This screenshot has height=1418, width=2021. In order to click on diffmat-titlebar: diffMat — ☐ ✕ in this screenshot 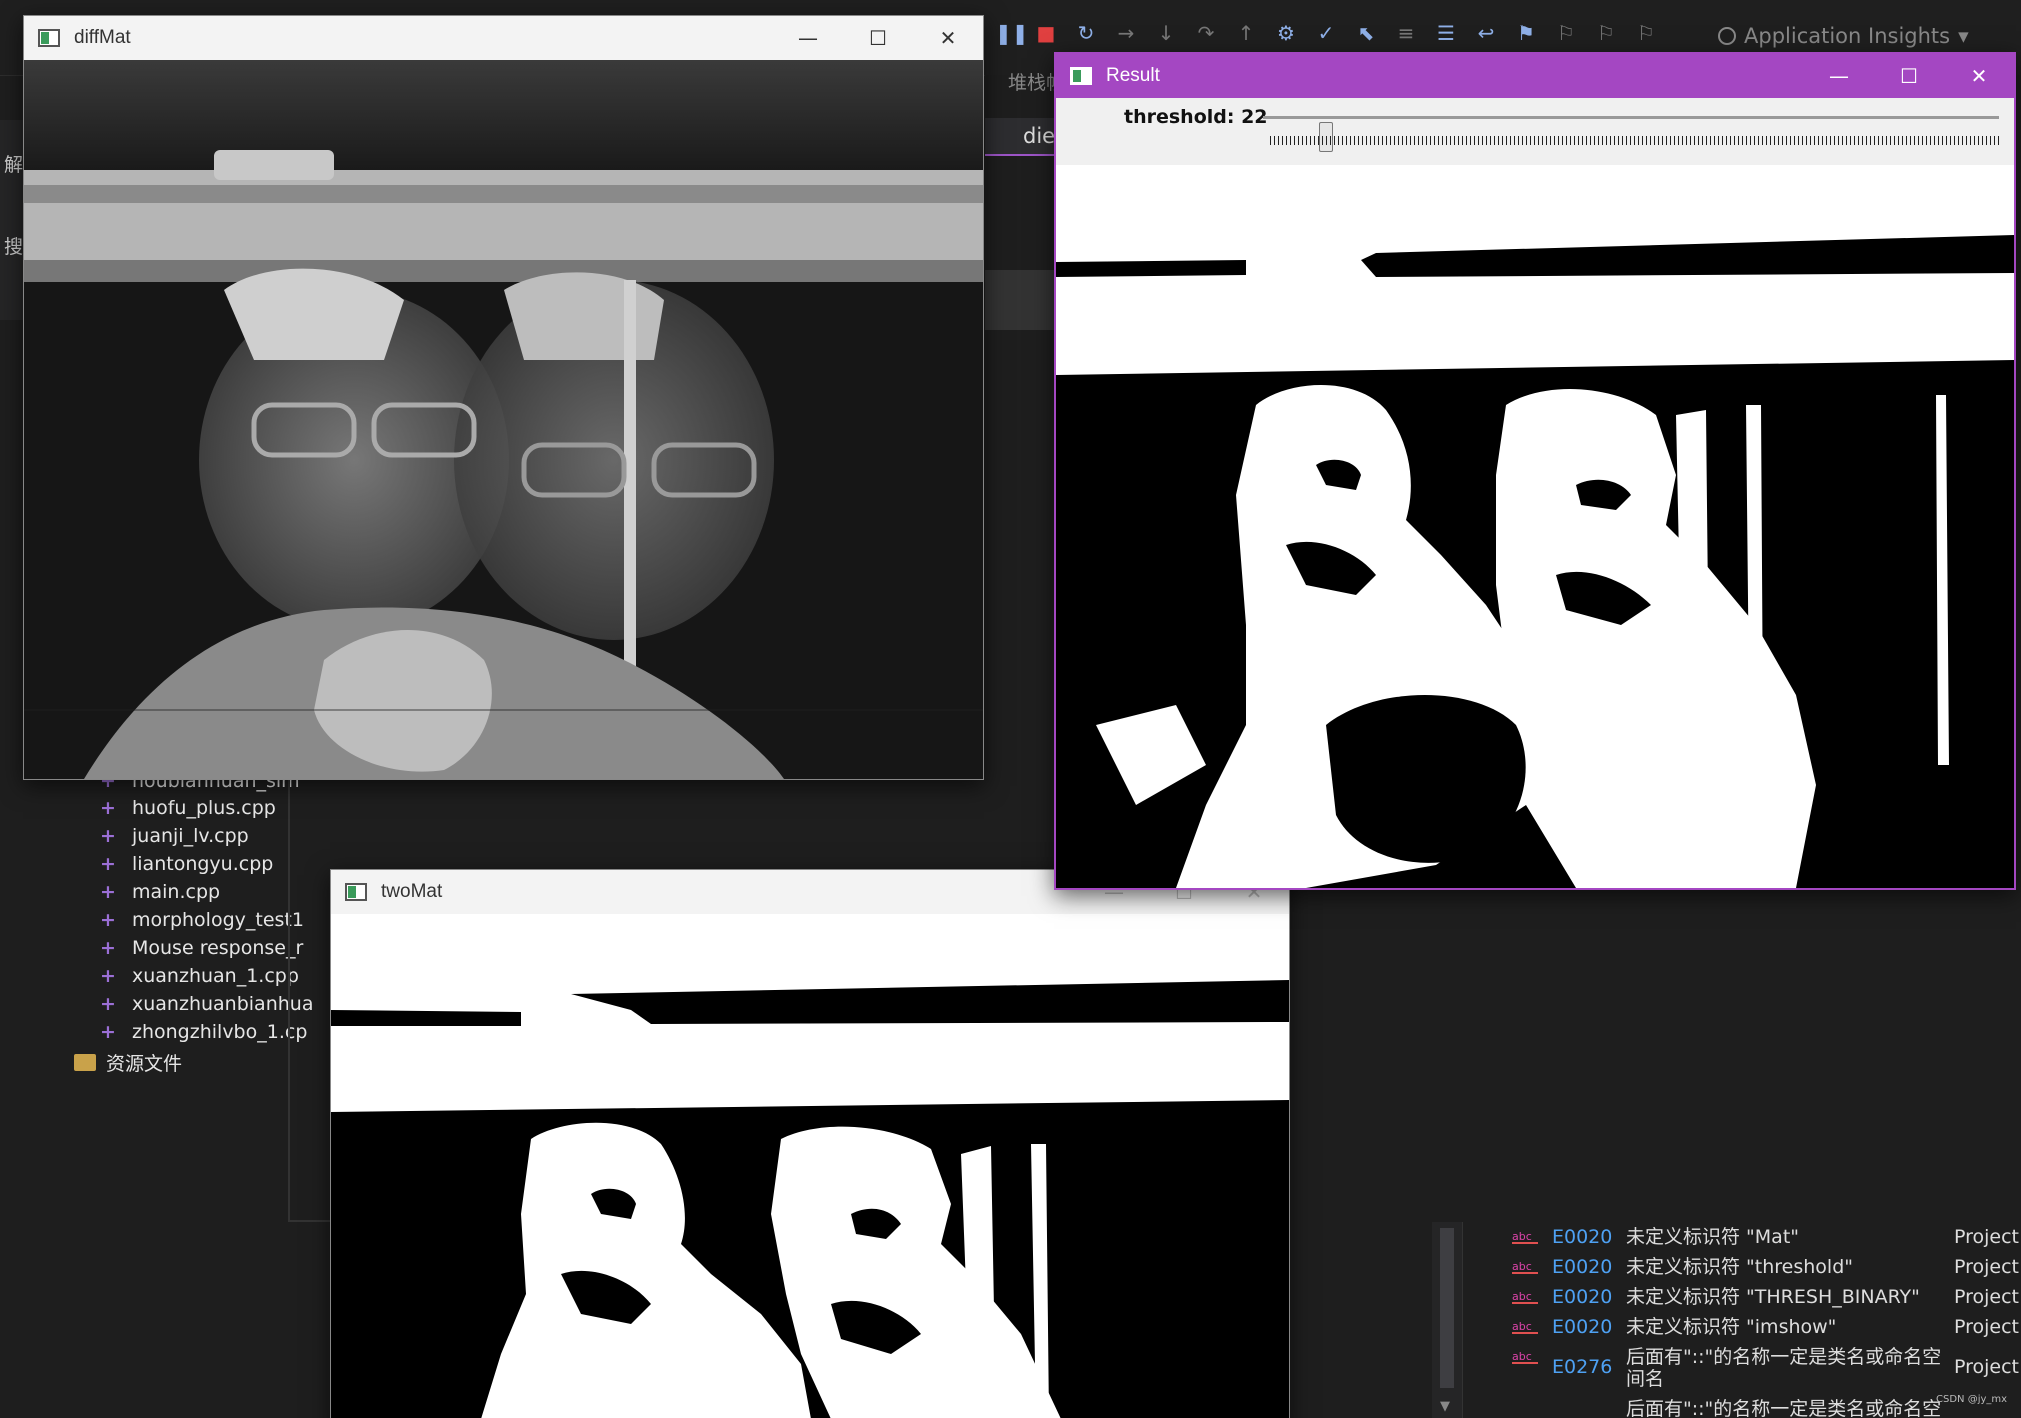, I will do `click(503, 38)`.